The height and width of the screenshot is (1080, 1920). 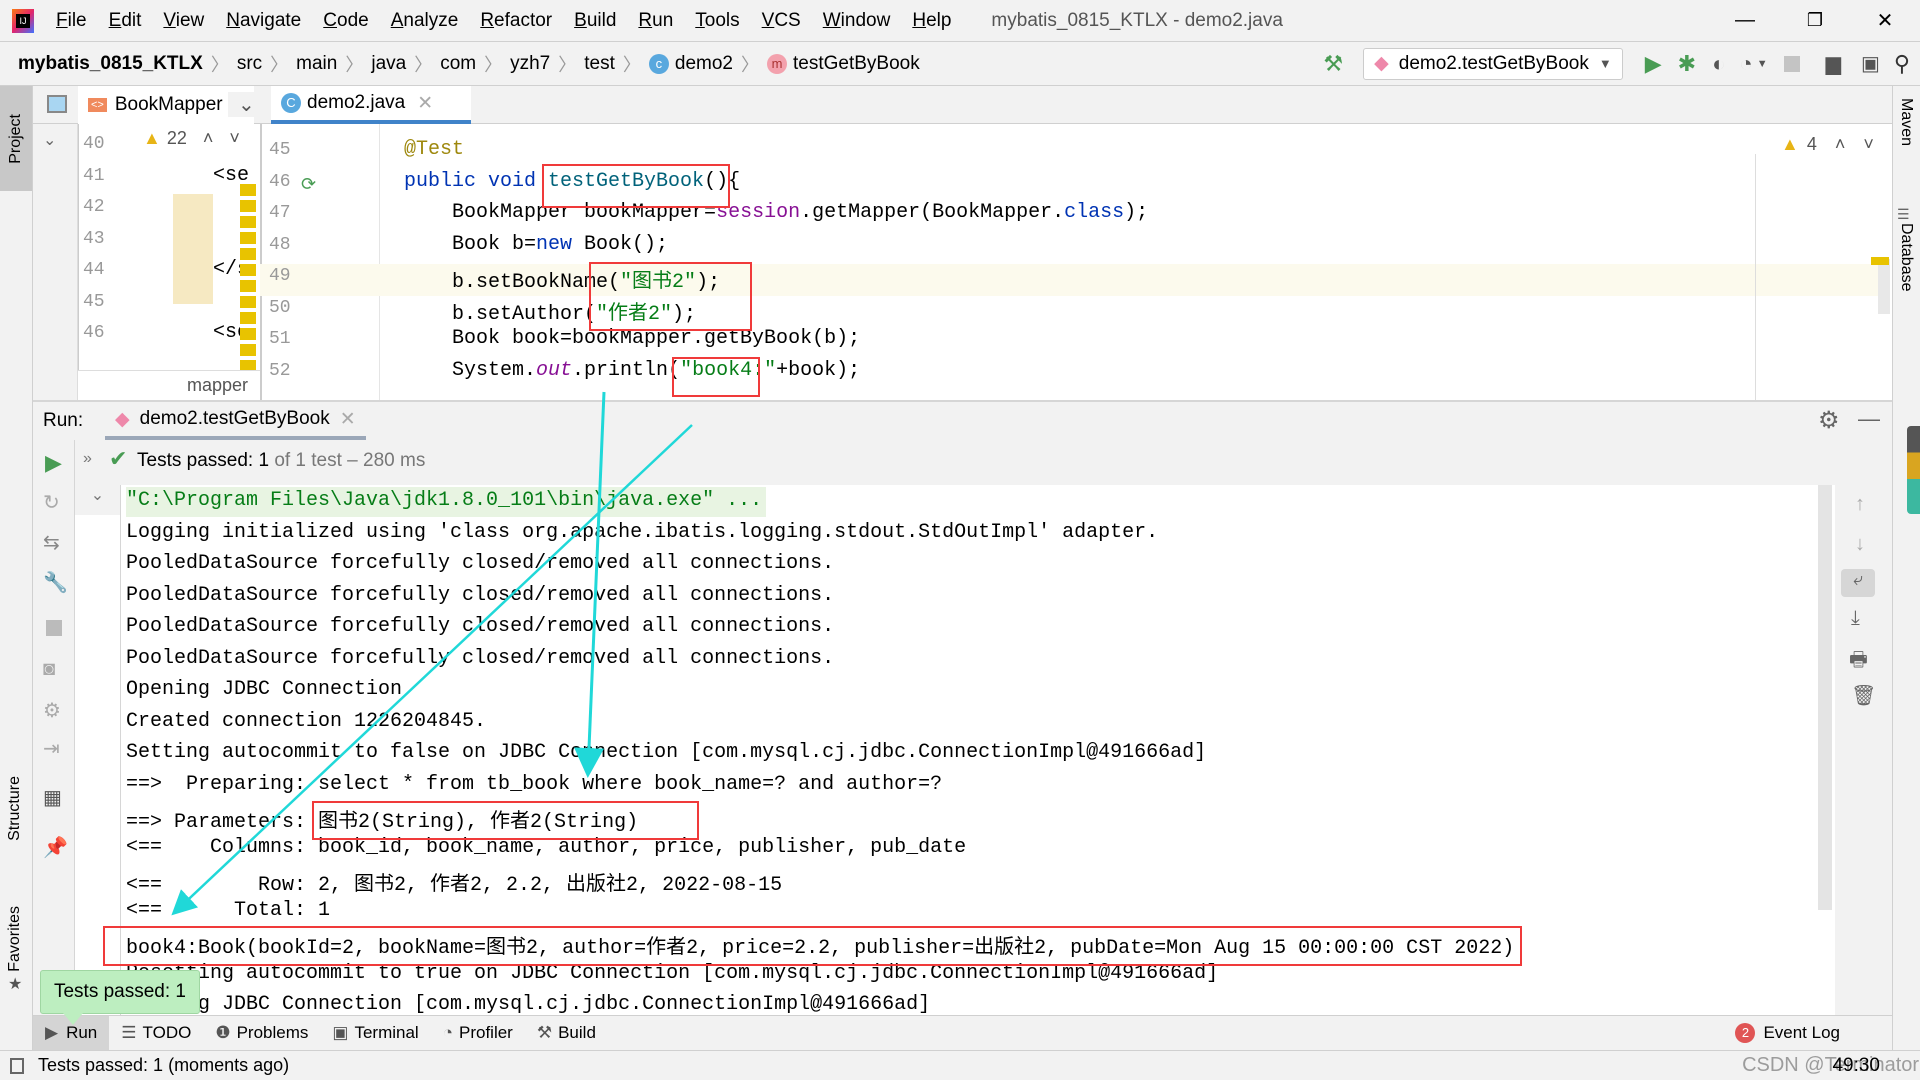 I want to click on arrow-to-parameters, so click(x=590, y=584).